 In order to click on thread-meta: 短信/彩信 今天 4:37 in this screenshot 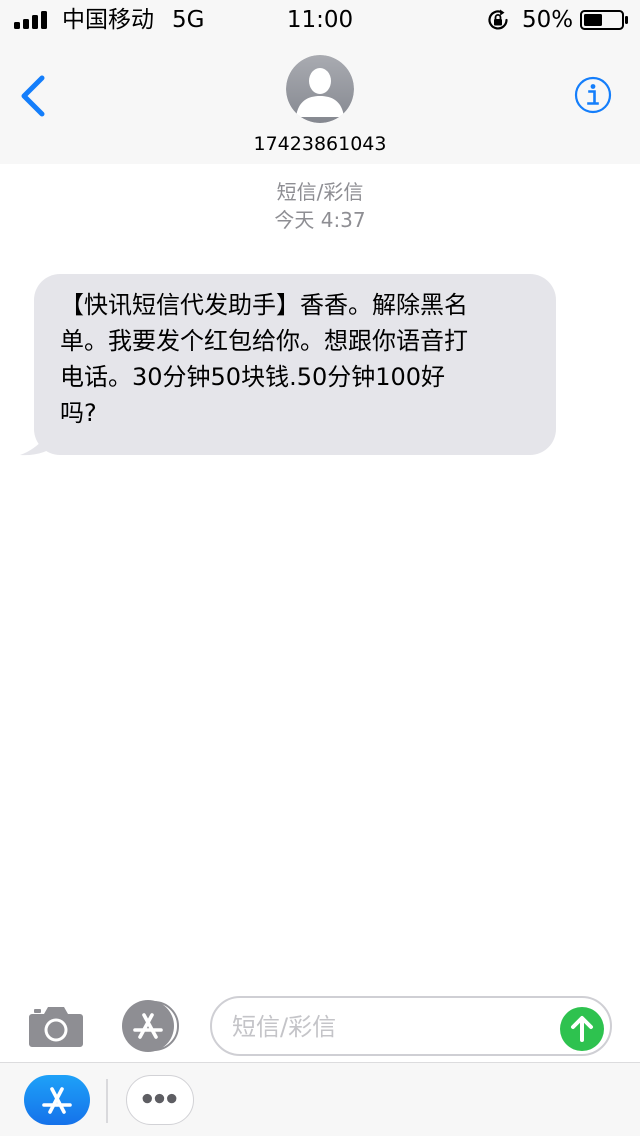, I will do `click(320, 206)`.